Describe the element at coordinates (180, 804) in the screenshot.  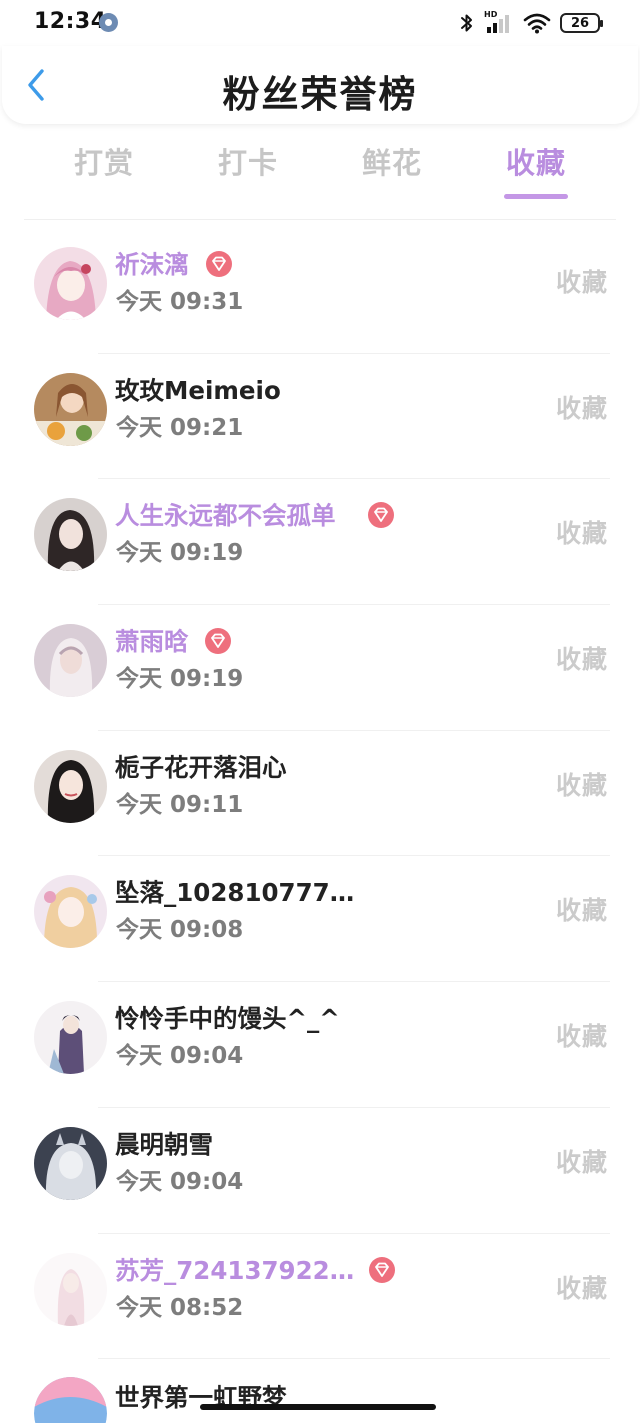
I see `fan-time: 今天 09:11` at that location.